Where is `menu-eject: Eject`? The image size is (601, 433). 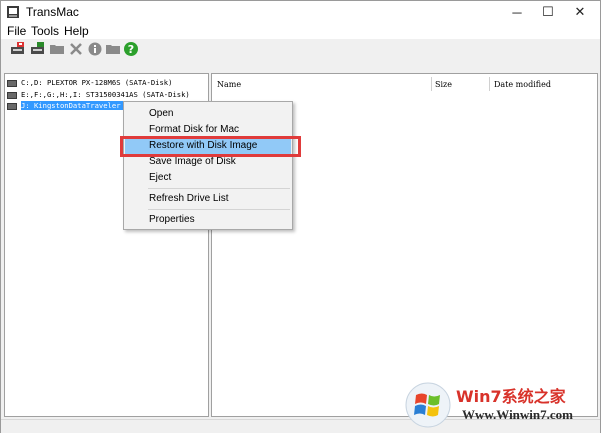
menu-eject: Eject is located at coordinates (208, 178).